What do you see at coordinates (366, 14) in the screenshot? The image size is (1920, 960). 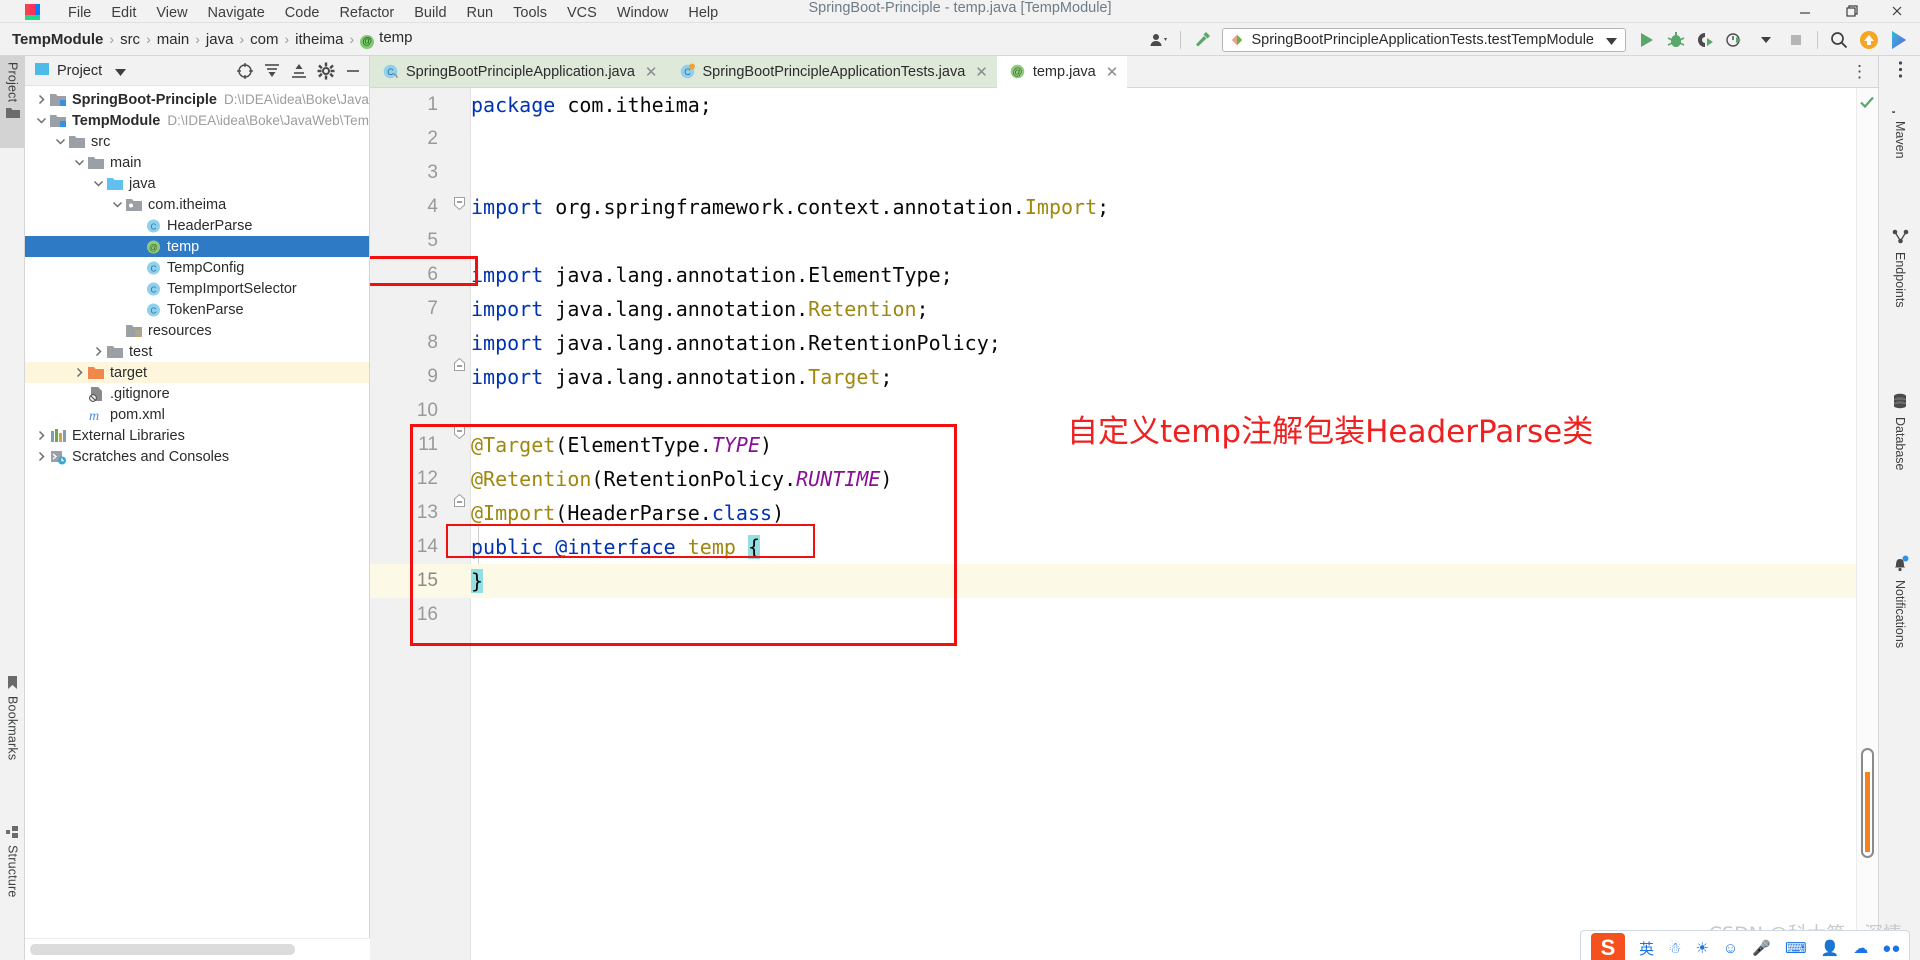 I see `menu-item-refactor: Refactor` at bounding box center [366, 14].